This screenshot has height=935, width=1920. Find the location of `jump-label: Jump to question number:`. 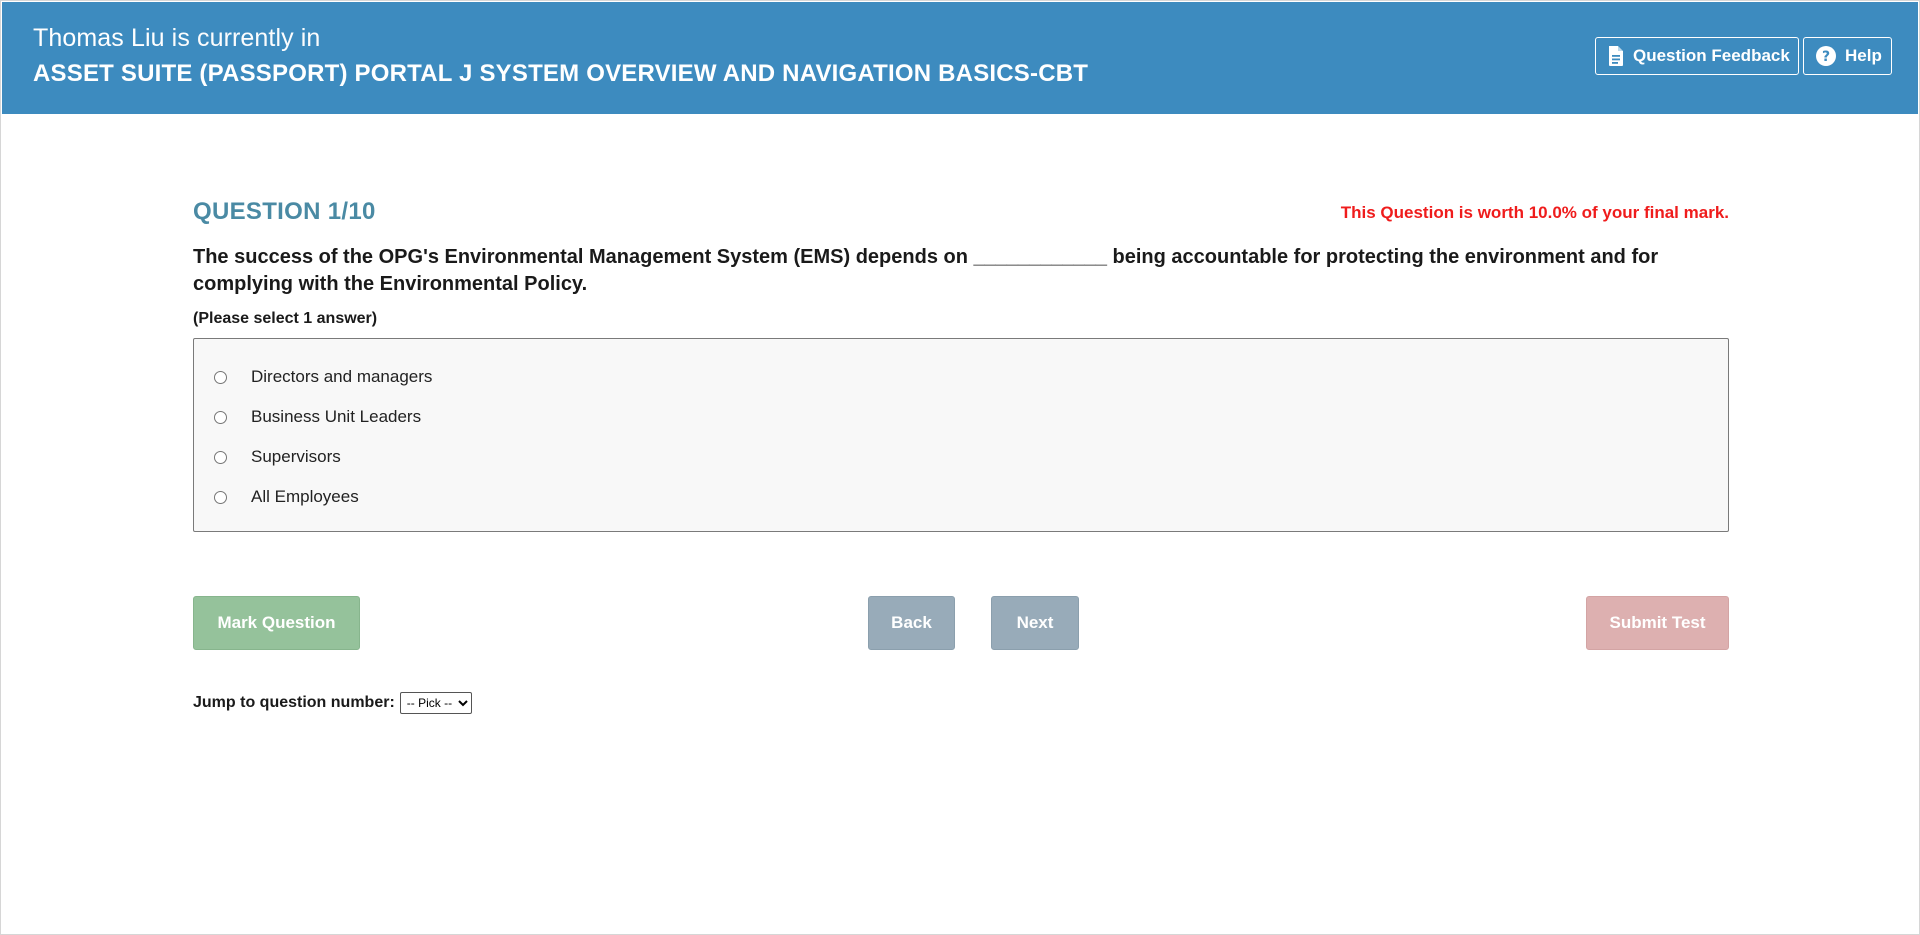

jump-label: Jump to question number: is located at coordinates (294, 702).